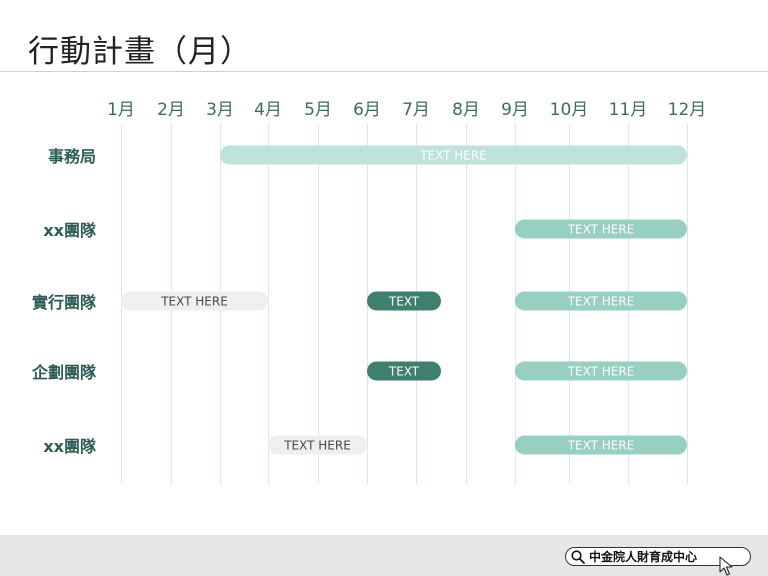  Describe the element at coordinates (220, 110) in the screenshot. I see `month-label: 3月` at that location.